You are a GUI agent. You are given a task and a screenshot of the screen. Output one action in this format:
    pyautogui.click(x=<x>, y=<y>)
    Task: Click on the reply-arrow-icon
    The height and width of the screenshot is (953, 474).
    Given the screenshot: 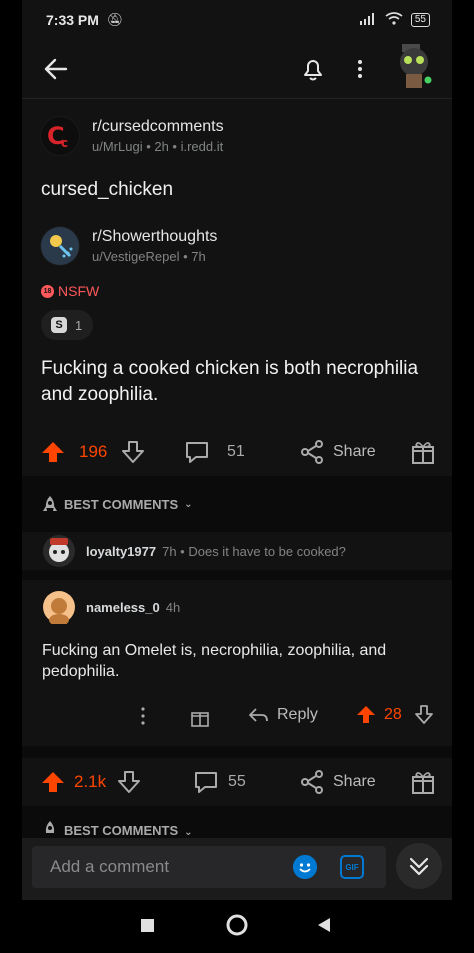 What is the action you would take?
    pyautogui.click(x=258, y=715)
    